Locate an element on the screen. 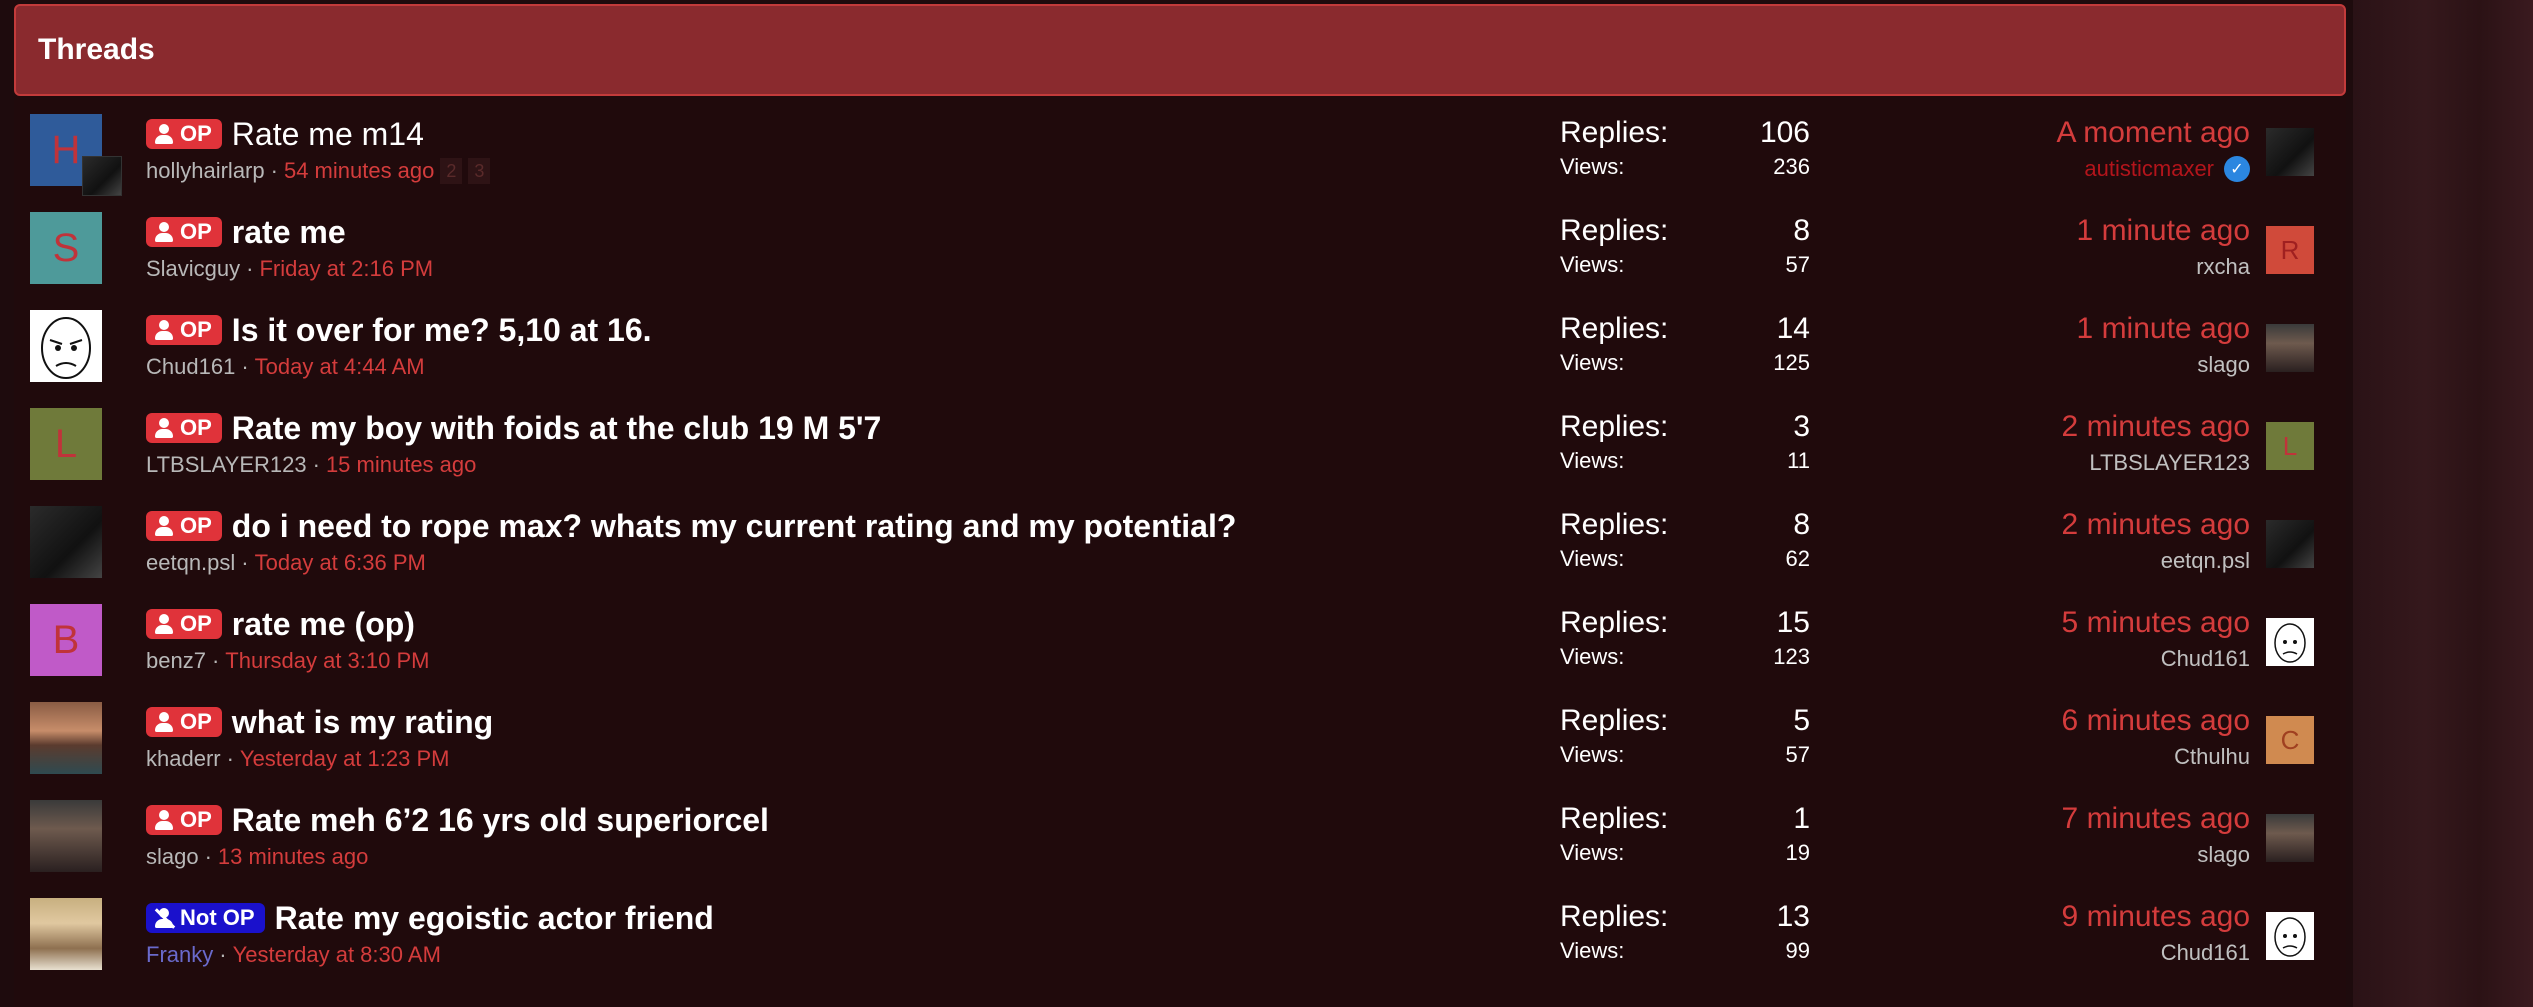  last-post-user-link: rxcha is located at coordinates (2223, 267).